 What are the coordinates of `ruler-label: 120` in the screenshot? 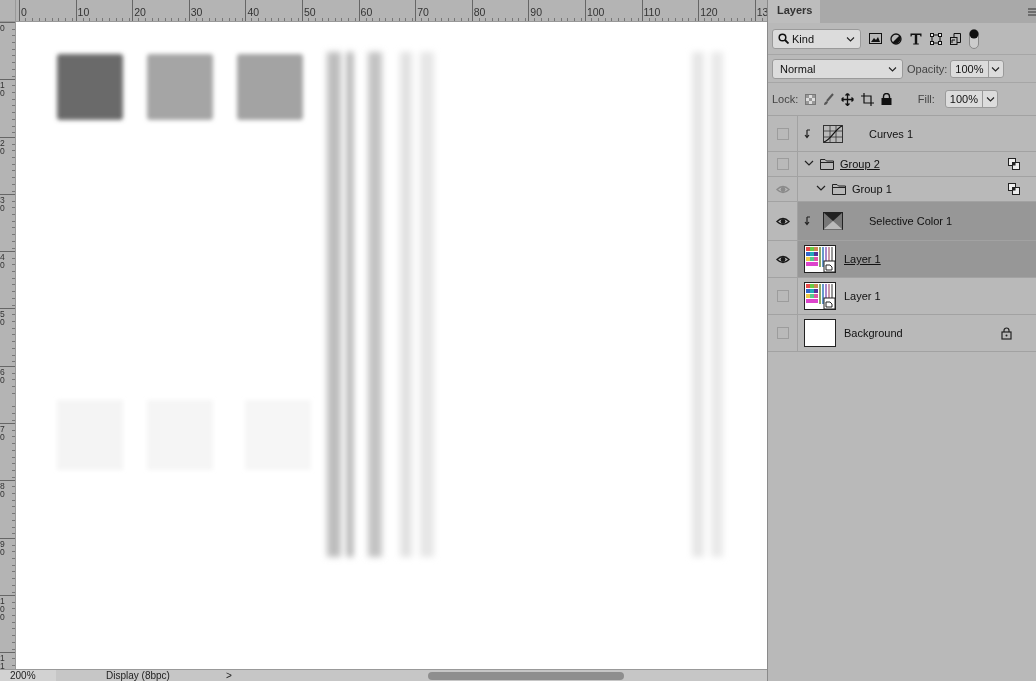 It's located at (709, 12).